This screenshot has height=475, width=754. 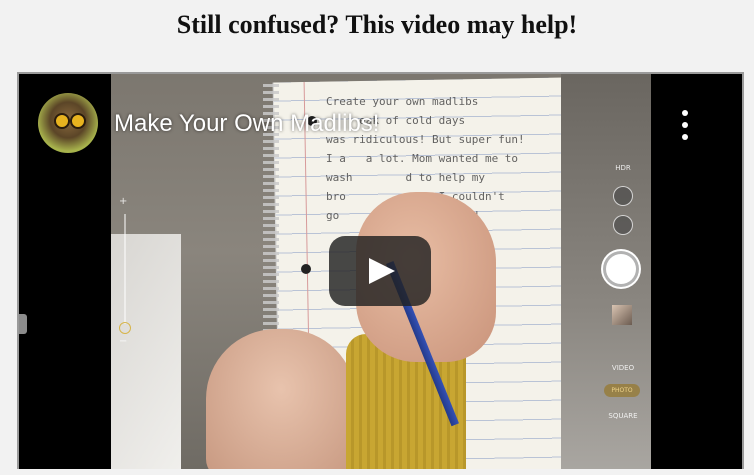 I want to click on background-paper, so click(x=146, y=351).